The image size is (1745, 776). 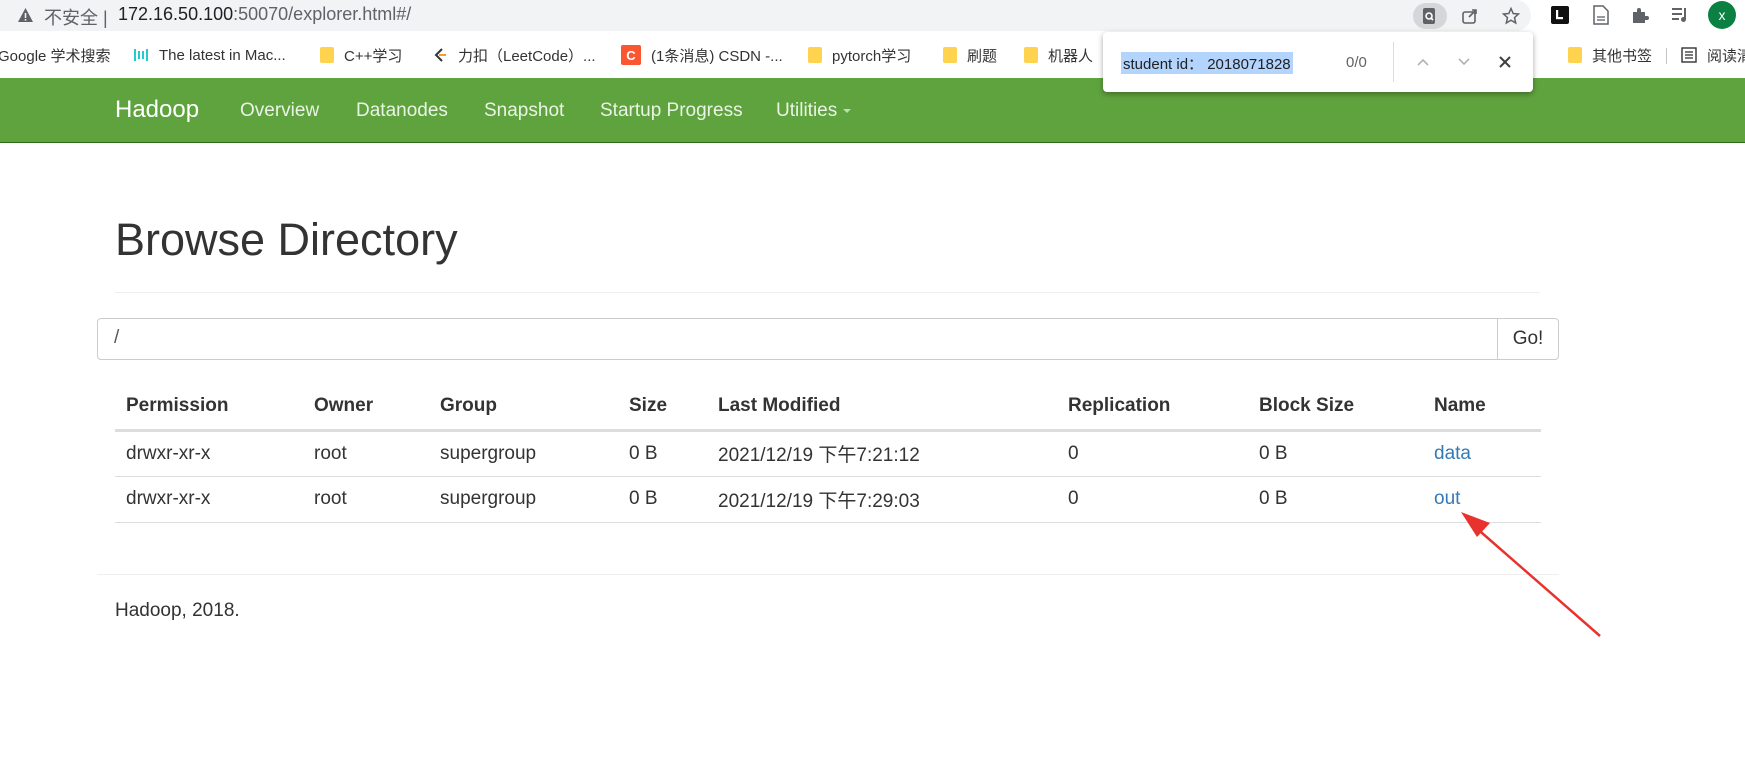 I want to click on media-control-icon, so click(x=1680, y=15).